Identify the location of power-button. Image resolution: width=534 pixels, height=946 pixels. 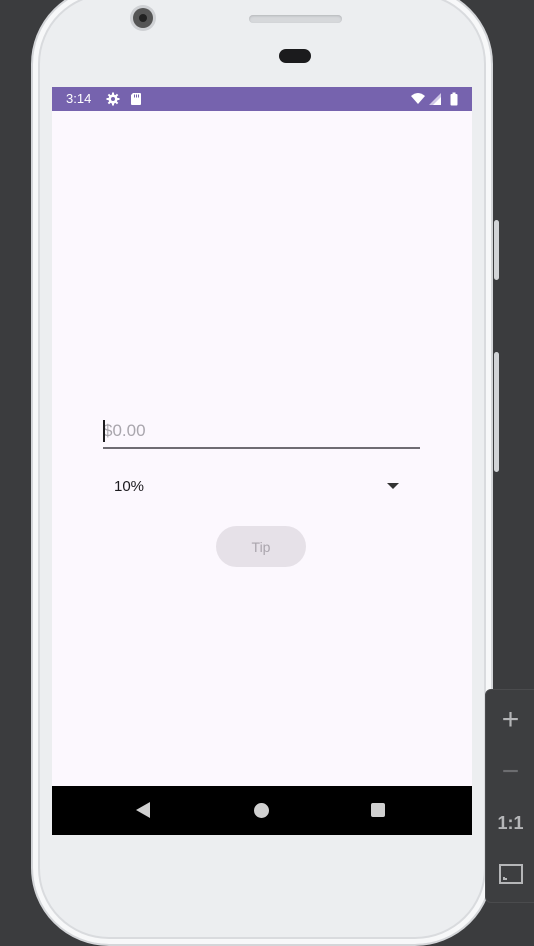
(496, 250).